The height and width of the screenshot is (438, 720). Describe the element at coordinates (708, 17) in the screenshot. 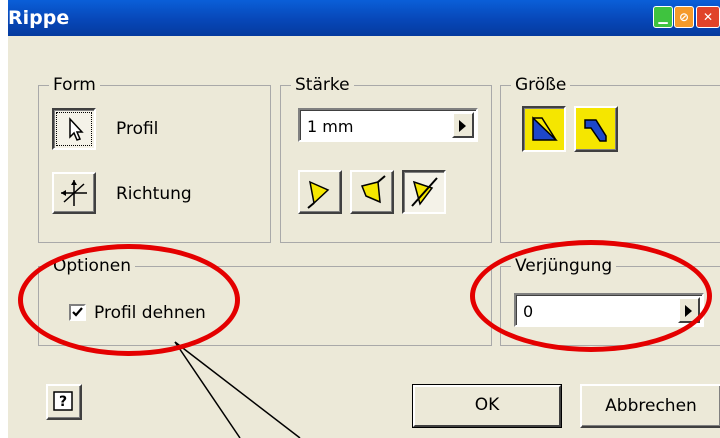

I see `window-close-icon: ✕` at that location.